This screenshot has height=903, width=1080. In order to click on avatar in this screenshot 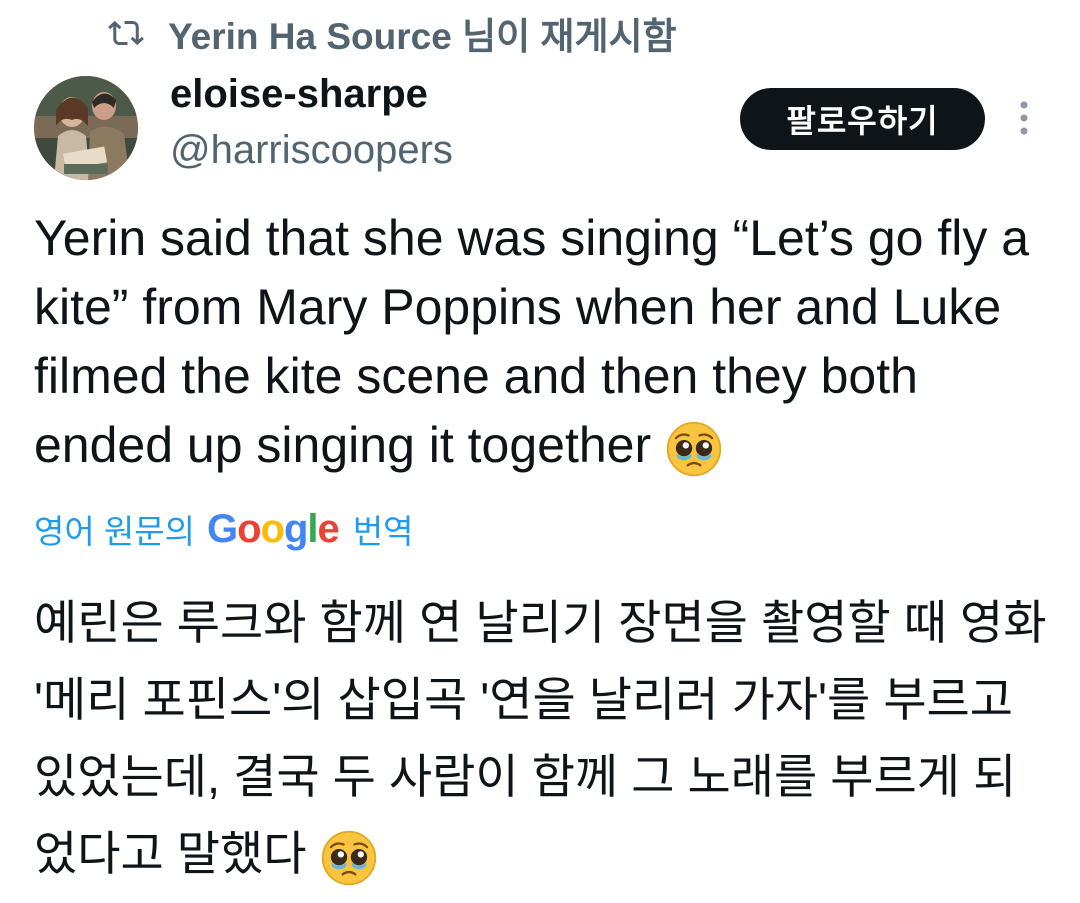, I will do `click(86, 128)`.